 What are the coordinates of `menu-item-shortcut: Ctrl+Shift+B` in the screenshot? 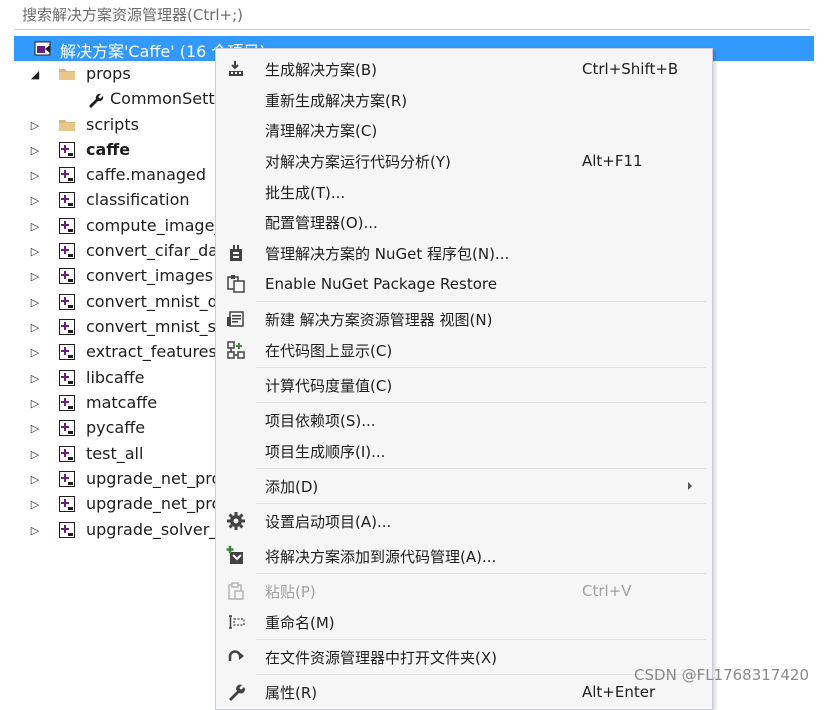 It's located at (630, 69).